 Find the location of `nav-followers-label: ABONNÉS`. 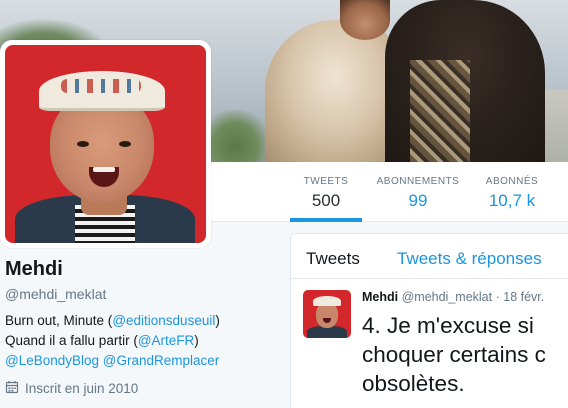

nav-followers-label: ABONNÉS is located at coordinates (512, 181).